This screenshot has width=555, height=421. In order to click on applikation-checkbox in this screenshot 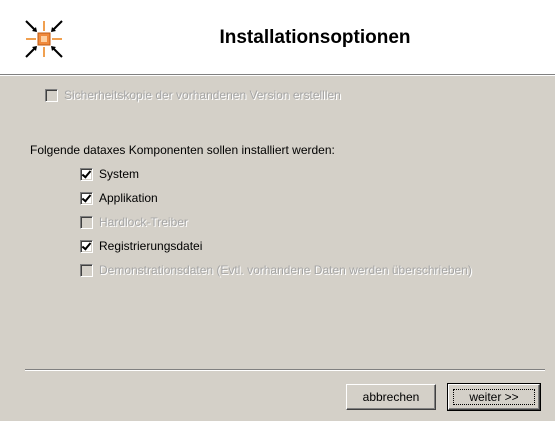, I will do `click(86, 198)`.